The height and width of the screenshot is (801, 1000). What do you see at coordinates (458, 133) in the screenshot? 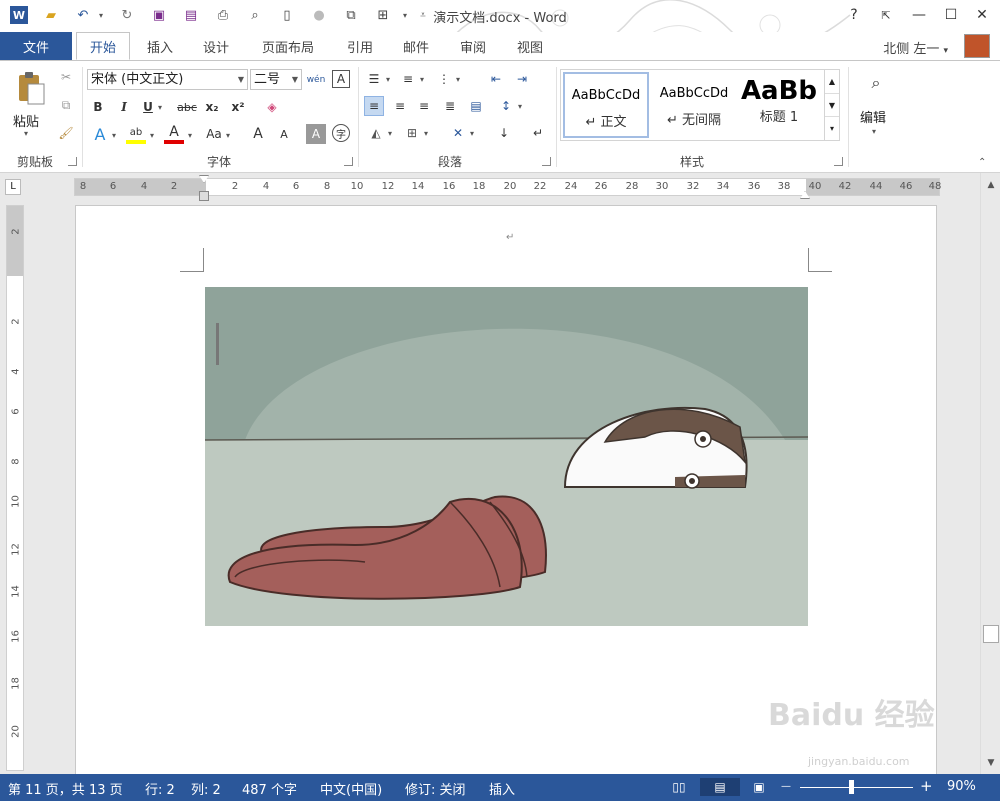
I see `chinese-layout-icon: ✕` at bounding box center [458, 133].